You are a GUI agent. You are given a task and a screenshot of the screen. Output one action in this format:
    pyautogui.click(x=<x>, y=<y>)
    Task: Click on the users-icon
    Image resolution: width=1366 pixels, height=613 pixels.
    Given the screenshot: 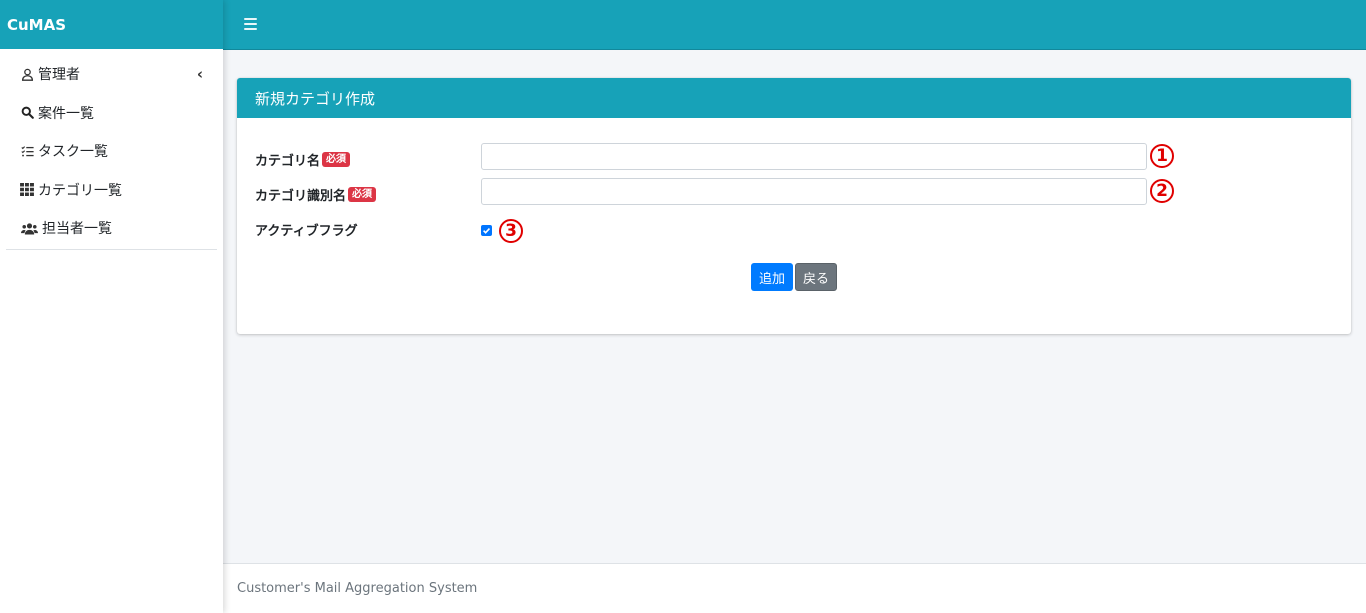 What is the action you would take?
    pyautogui.click(x=29, y=228)
    